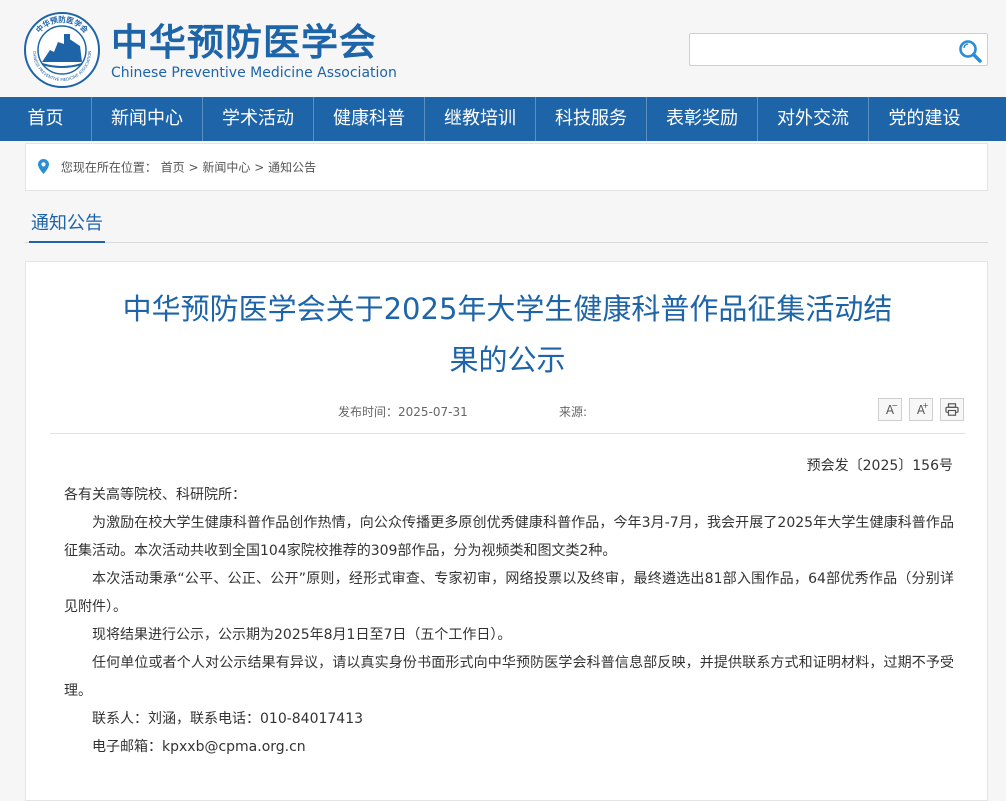 The height and width of the screenshot is (801, 1006). Describe the element at coordinates (199, 747) in the screenshot. I see `contact-email: 电子邮箱：kpxxb@cpma.org.cn` at that location.